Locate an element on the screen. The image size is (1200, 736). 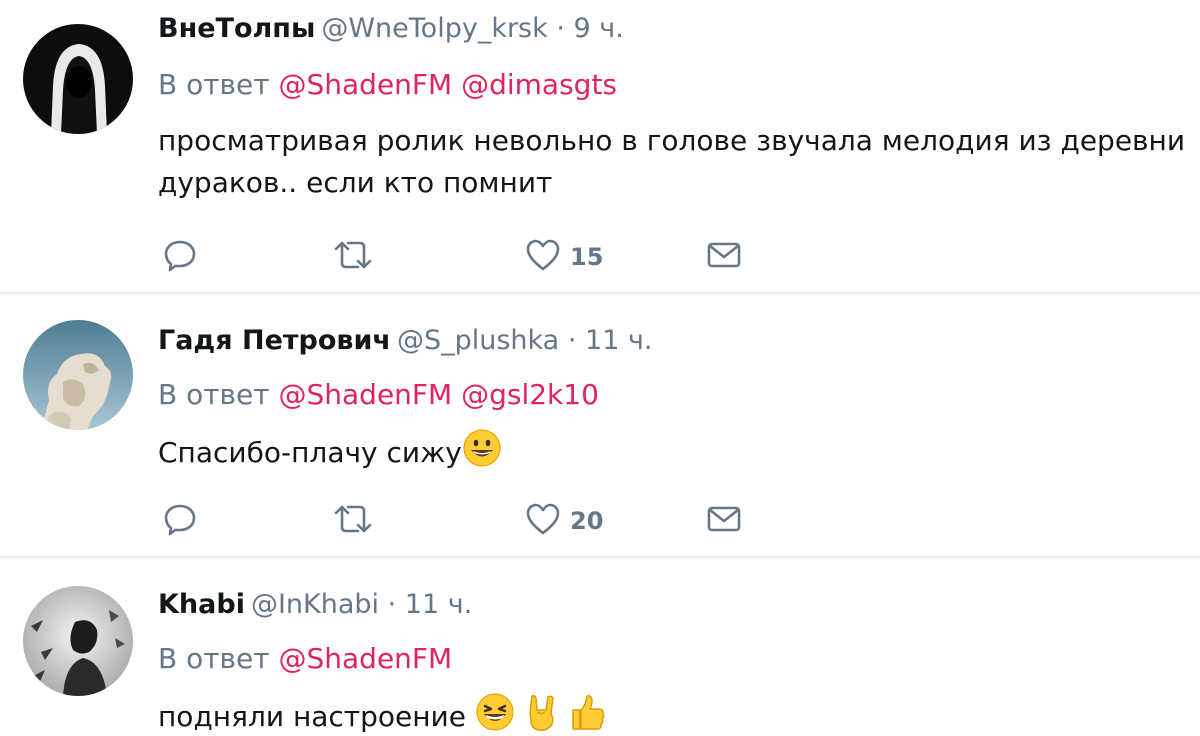
like-button: 20 is located at coordinates (563, 521).